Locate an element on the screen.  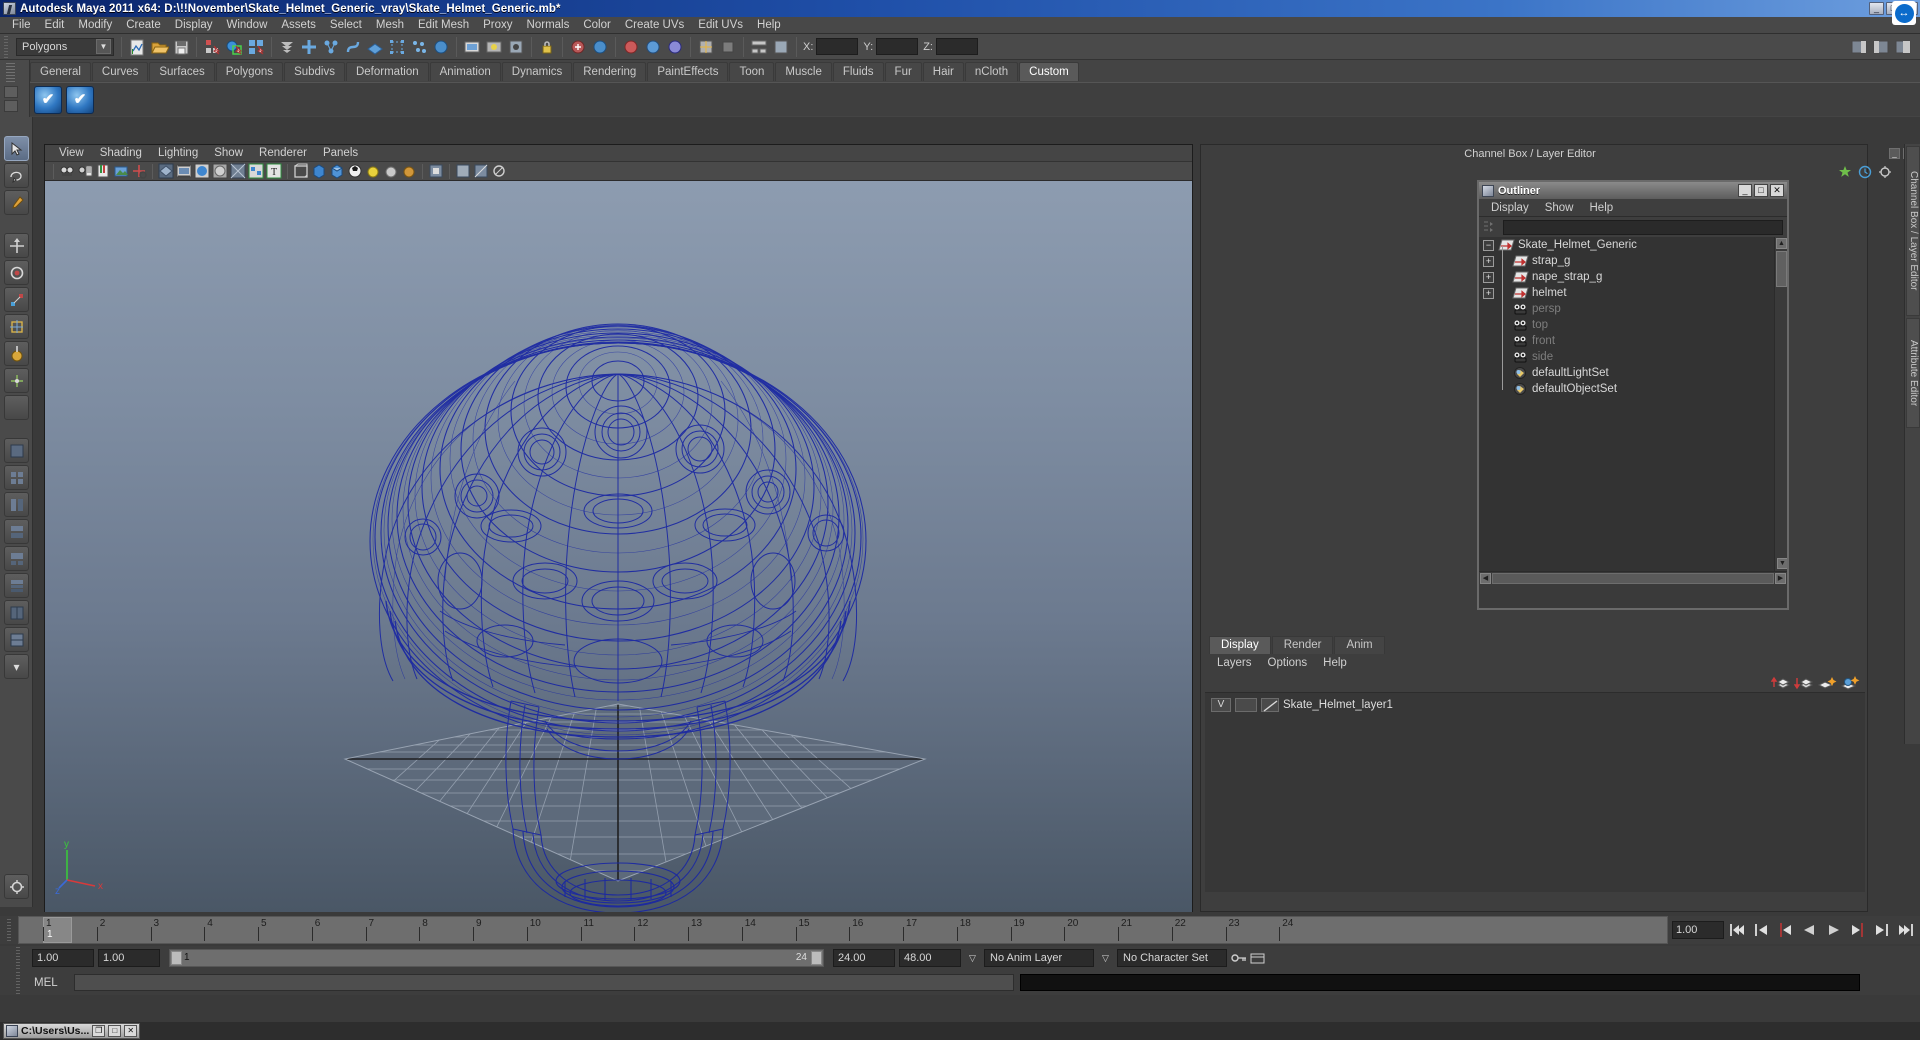
outliner-menu-display: Display is located at coordinates (1510, 208).